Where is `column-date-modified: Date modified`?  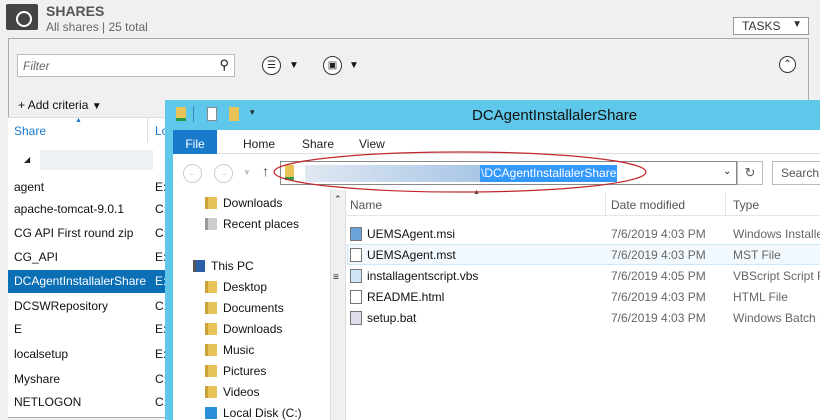
column-date-modified: Date modified is located at coordinates (648, 205).